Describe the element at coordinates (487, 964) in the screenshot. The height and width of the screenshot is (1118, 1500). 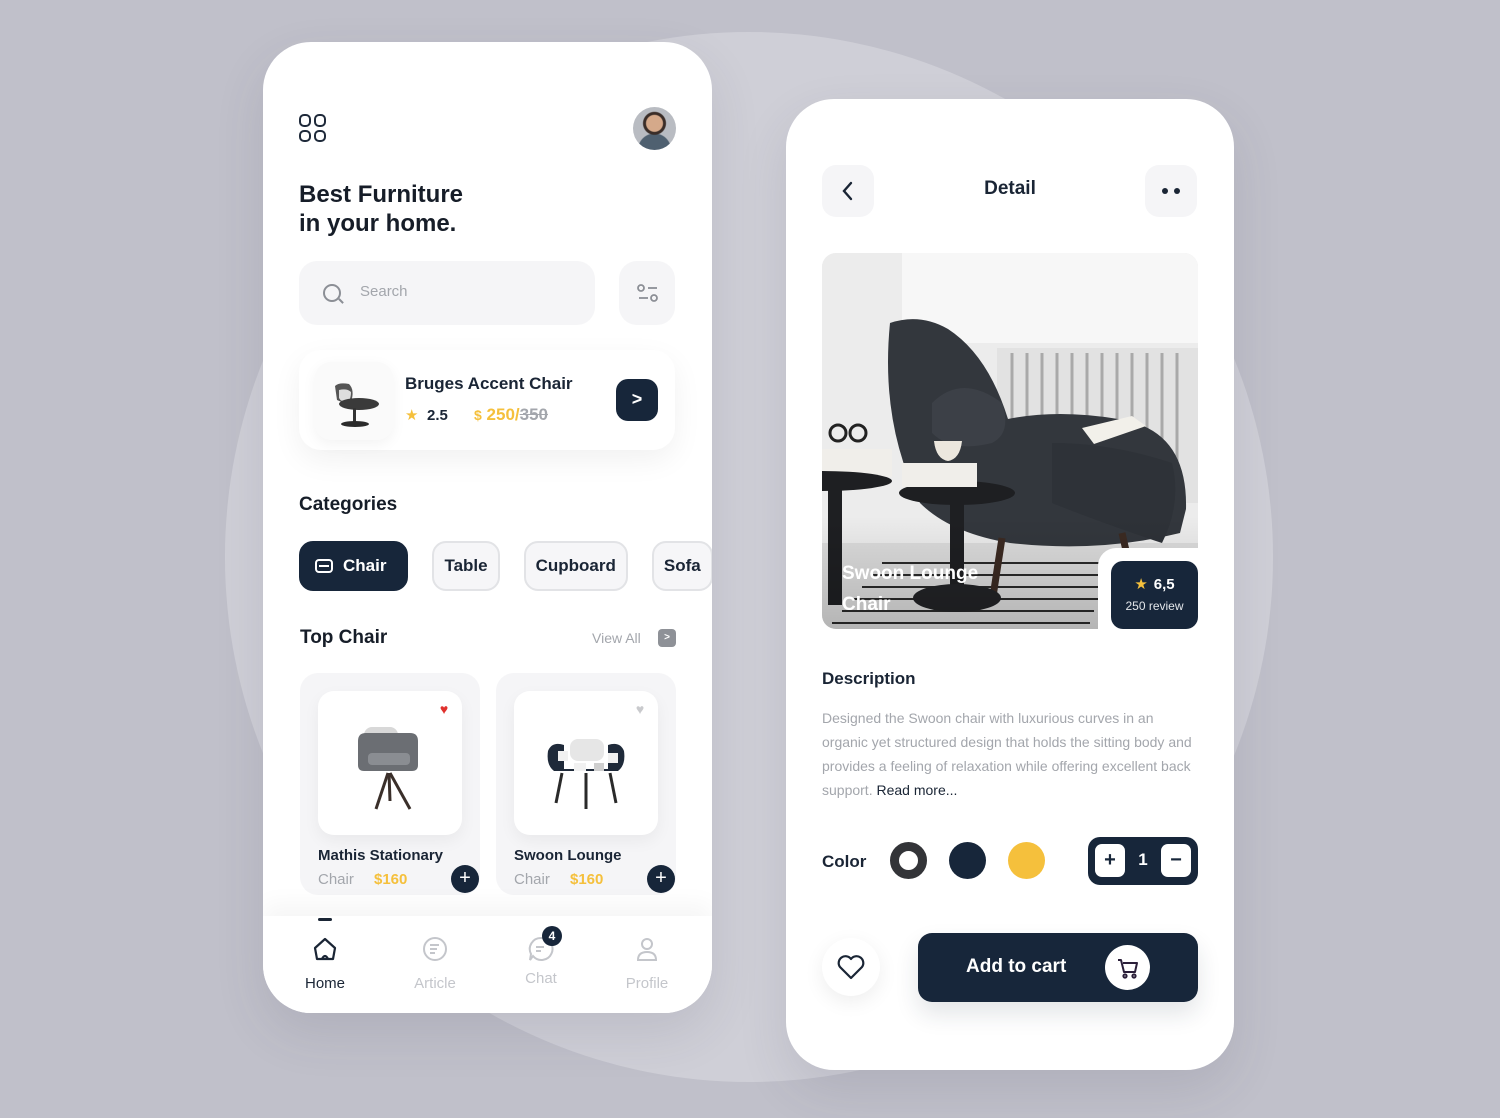
I see `bottom-navigation: Home Article 4 Chat Profile` at that location.